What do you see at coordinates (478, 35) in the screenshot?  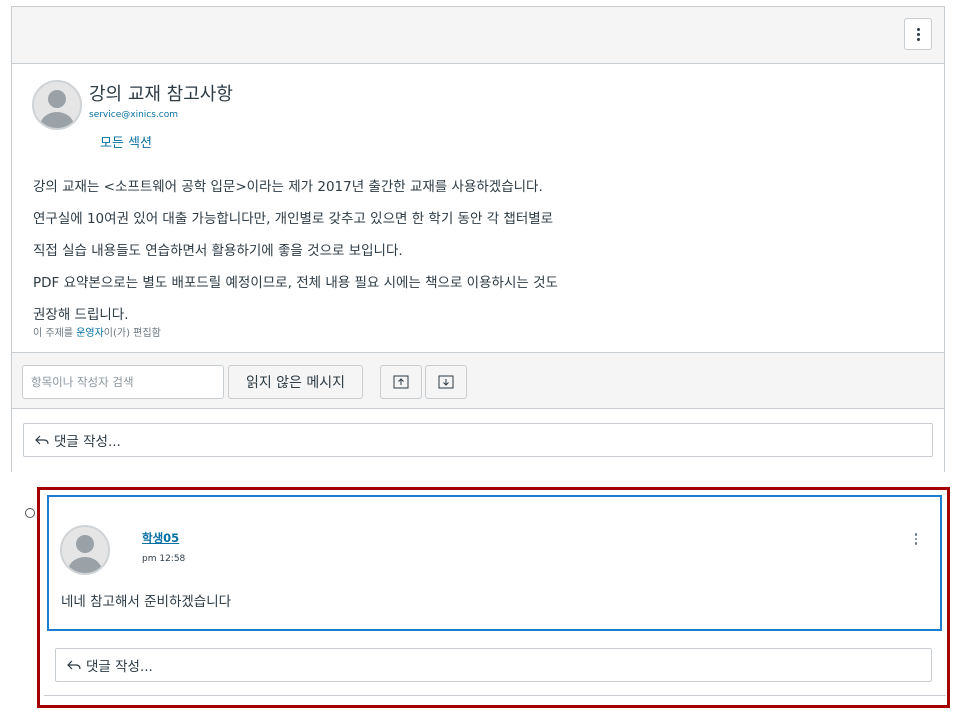 I see `topic-header-bar` at bounding box center [478, 35].